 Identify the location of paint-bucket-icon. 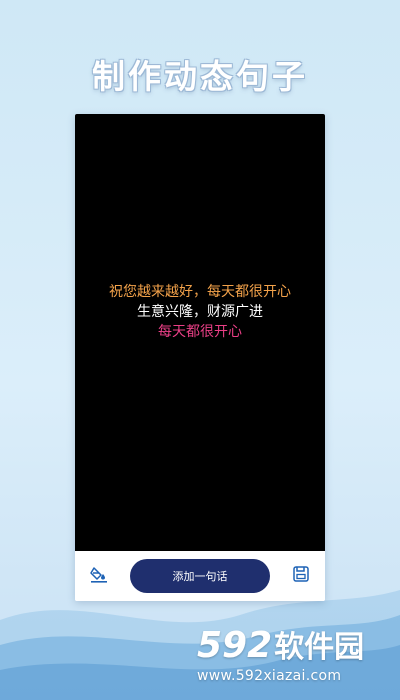
(99, 574).